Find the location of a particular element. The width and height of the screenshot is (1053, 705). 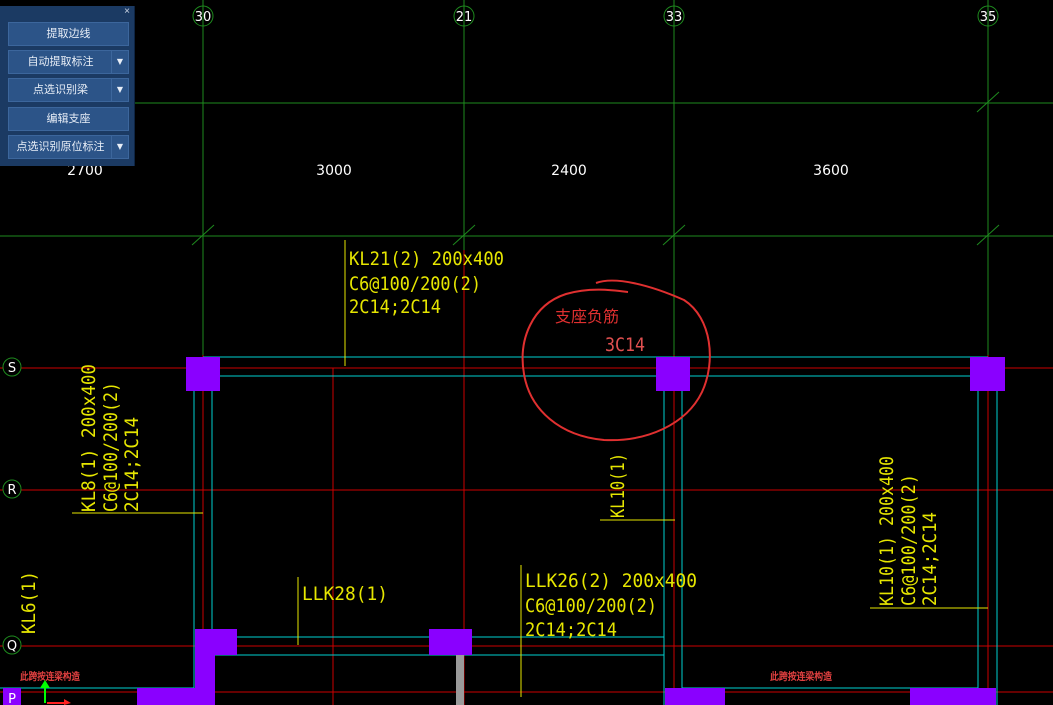

auto-extract-annotation-button: 自动提取标注 ▼ is located at coordinates (68, 62).